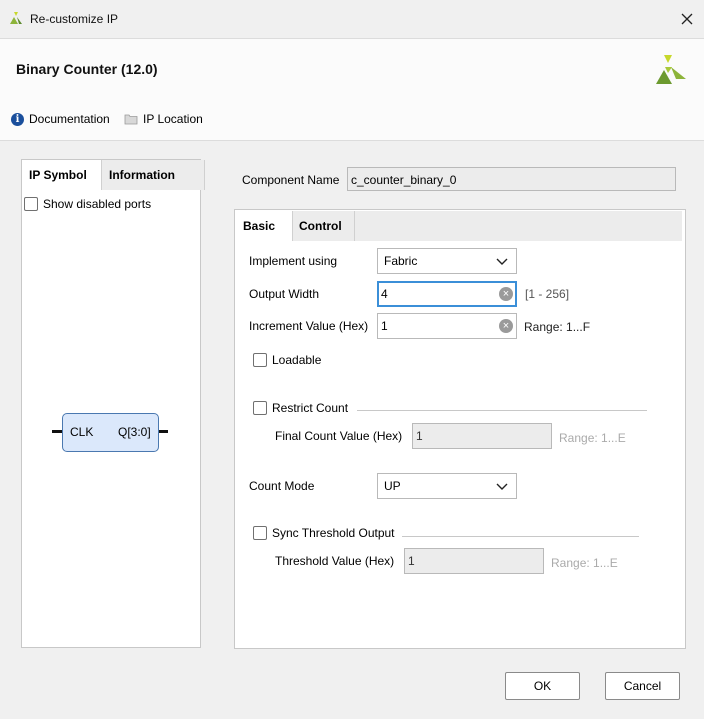 Image resolution: width=704 pixels, height=719 pixels. I want to click on documentation-link: i Documentation, so click(60, 119).